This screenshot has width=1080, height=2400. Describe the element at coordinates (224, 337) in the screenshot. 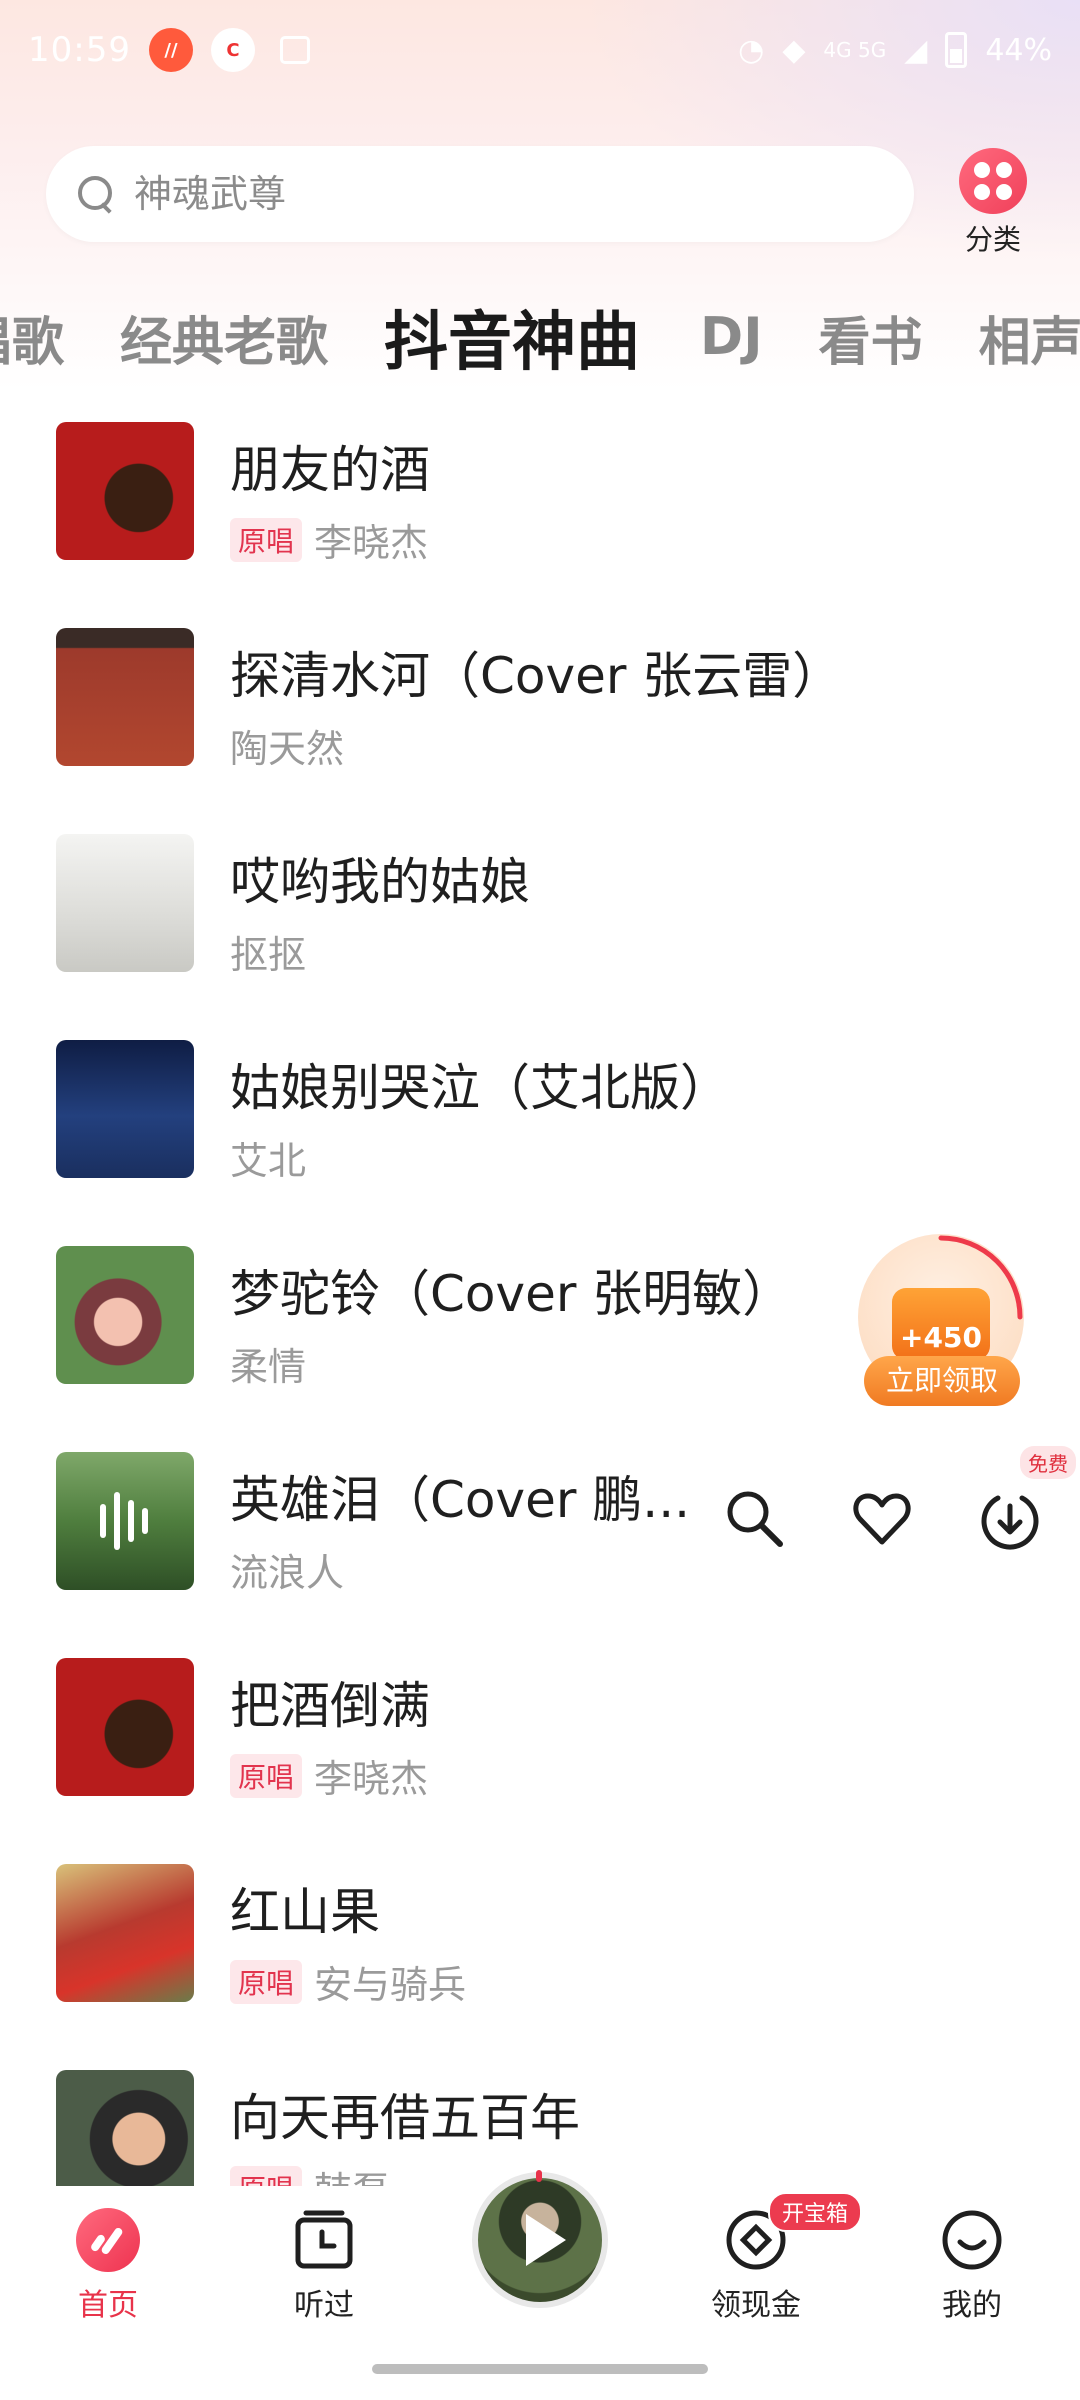

I see `tab-classic-songs: 经典老歌` at that location.